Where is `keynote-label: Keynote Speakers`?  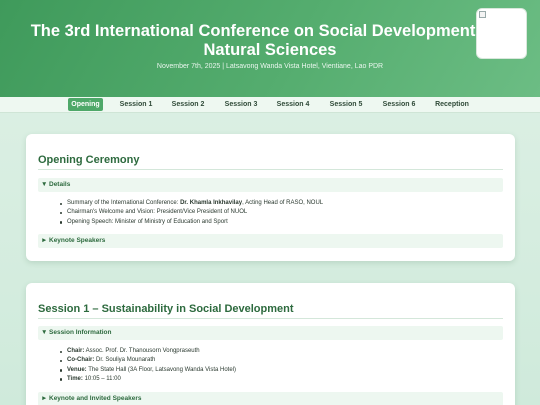
keynote-label: Keynote Speakers is located at coordinates (77, 240).